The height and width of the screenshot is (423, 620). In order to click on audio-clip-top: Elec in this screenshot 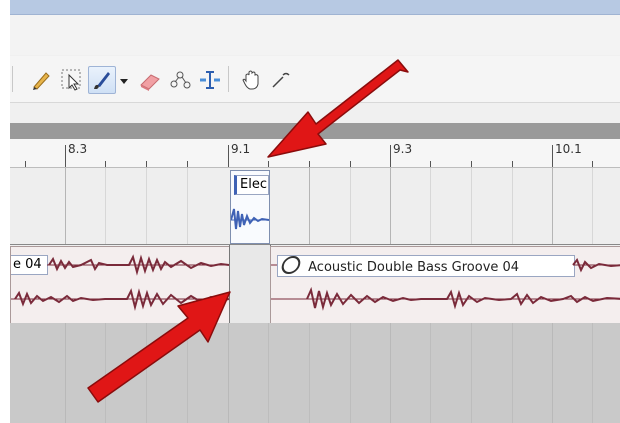, I will do `click(250, 207)`.